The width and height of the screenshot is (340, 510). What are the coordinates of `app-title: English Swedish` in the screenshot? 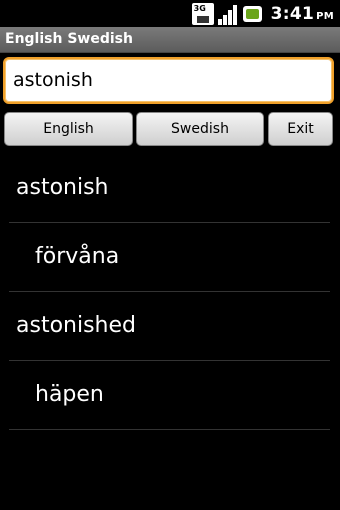 It's located at (69, 39).